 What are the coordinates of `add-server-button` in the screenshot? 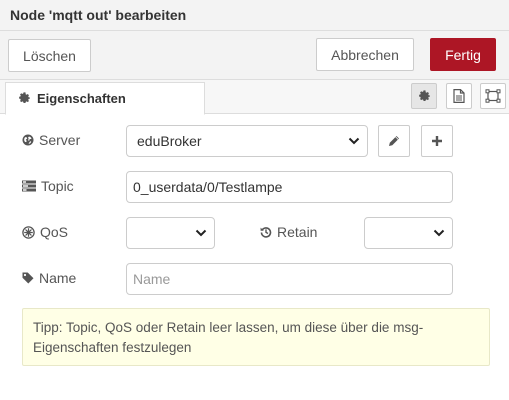 It's located at (437, 141).